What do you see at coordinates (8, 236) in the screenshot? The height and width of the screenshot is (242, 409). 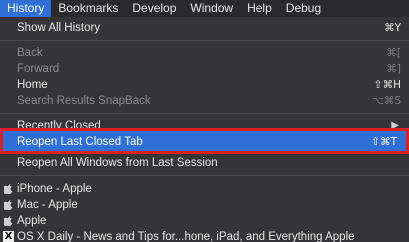 I see `osxdaily-icon: X` at bounding box center [8, 236].